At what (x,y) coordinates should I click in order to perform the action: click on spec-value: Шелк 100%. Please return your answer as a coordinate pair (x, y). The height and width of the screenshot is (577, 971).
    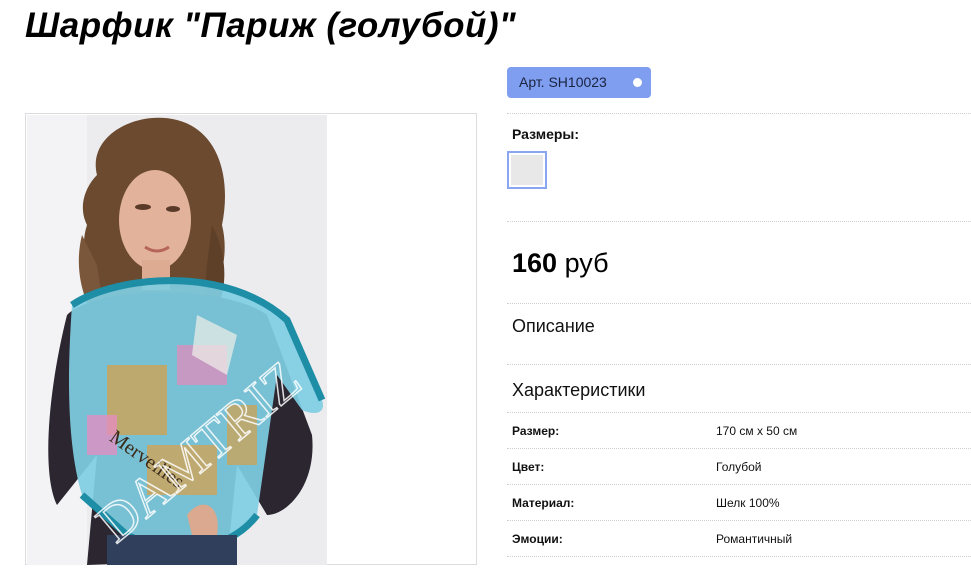
    Looking at the image, I should click on (748, 503).